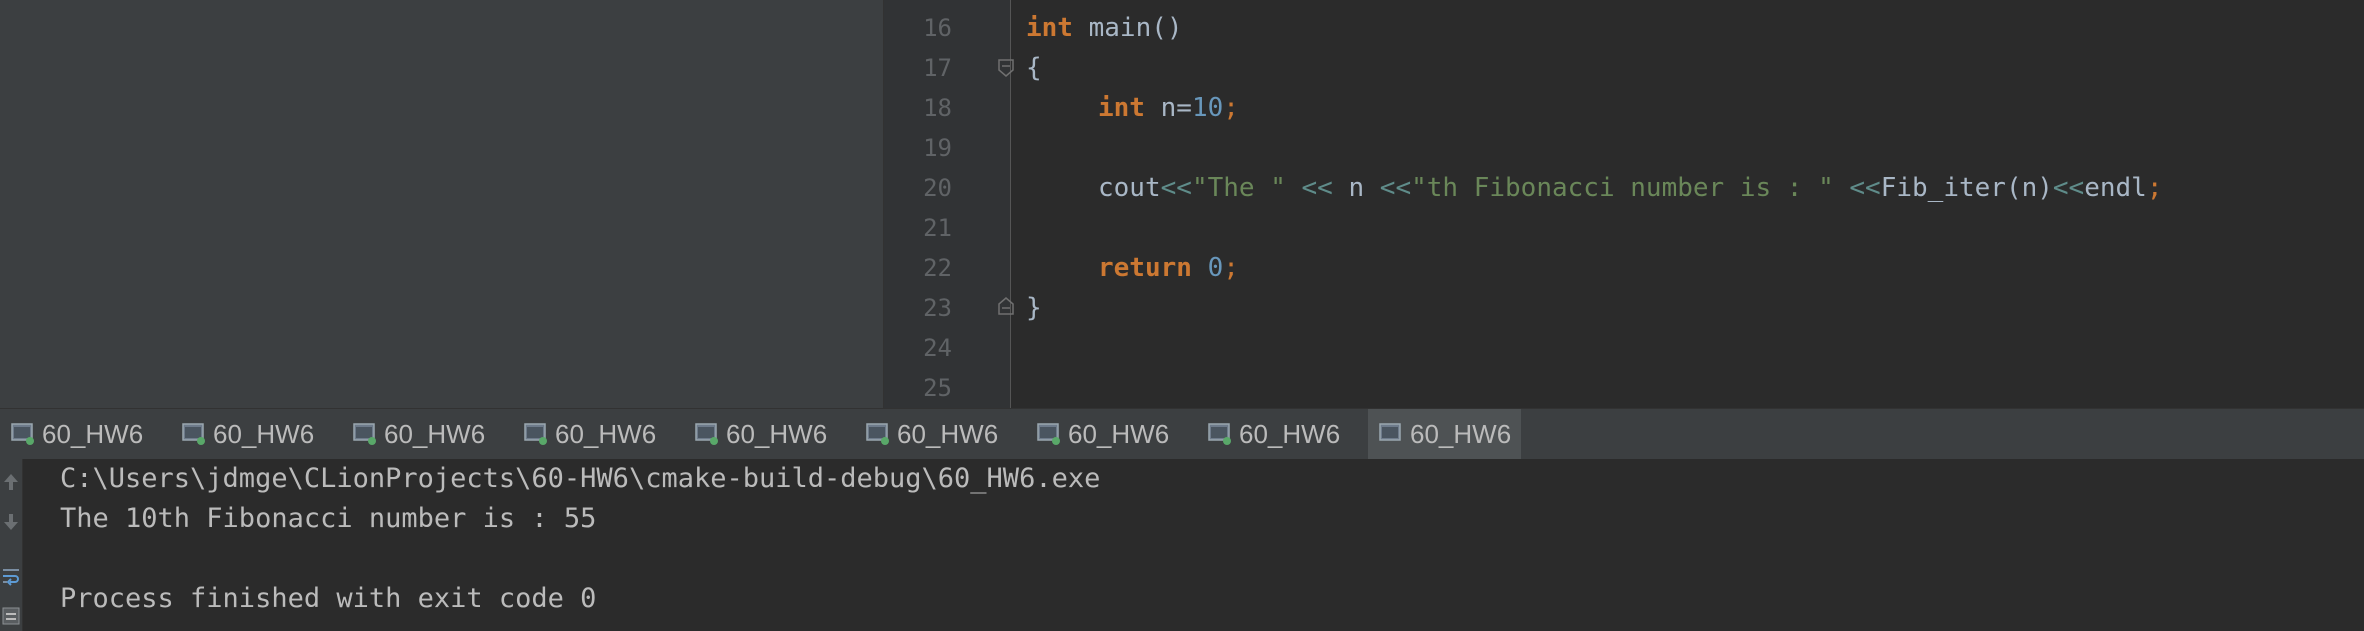  Describe the element at coordinates (937, 28) in the screenshot. I see `line-number: 16` at that location.